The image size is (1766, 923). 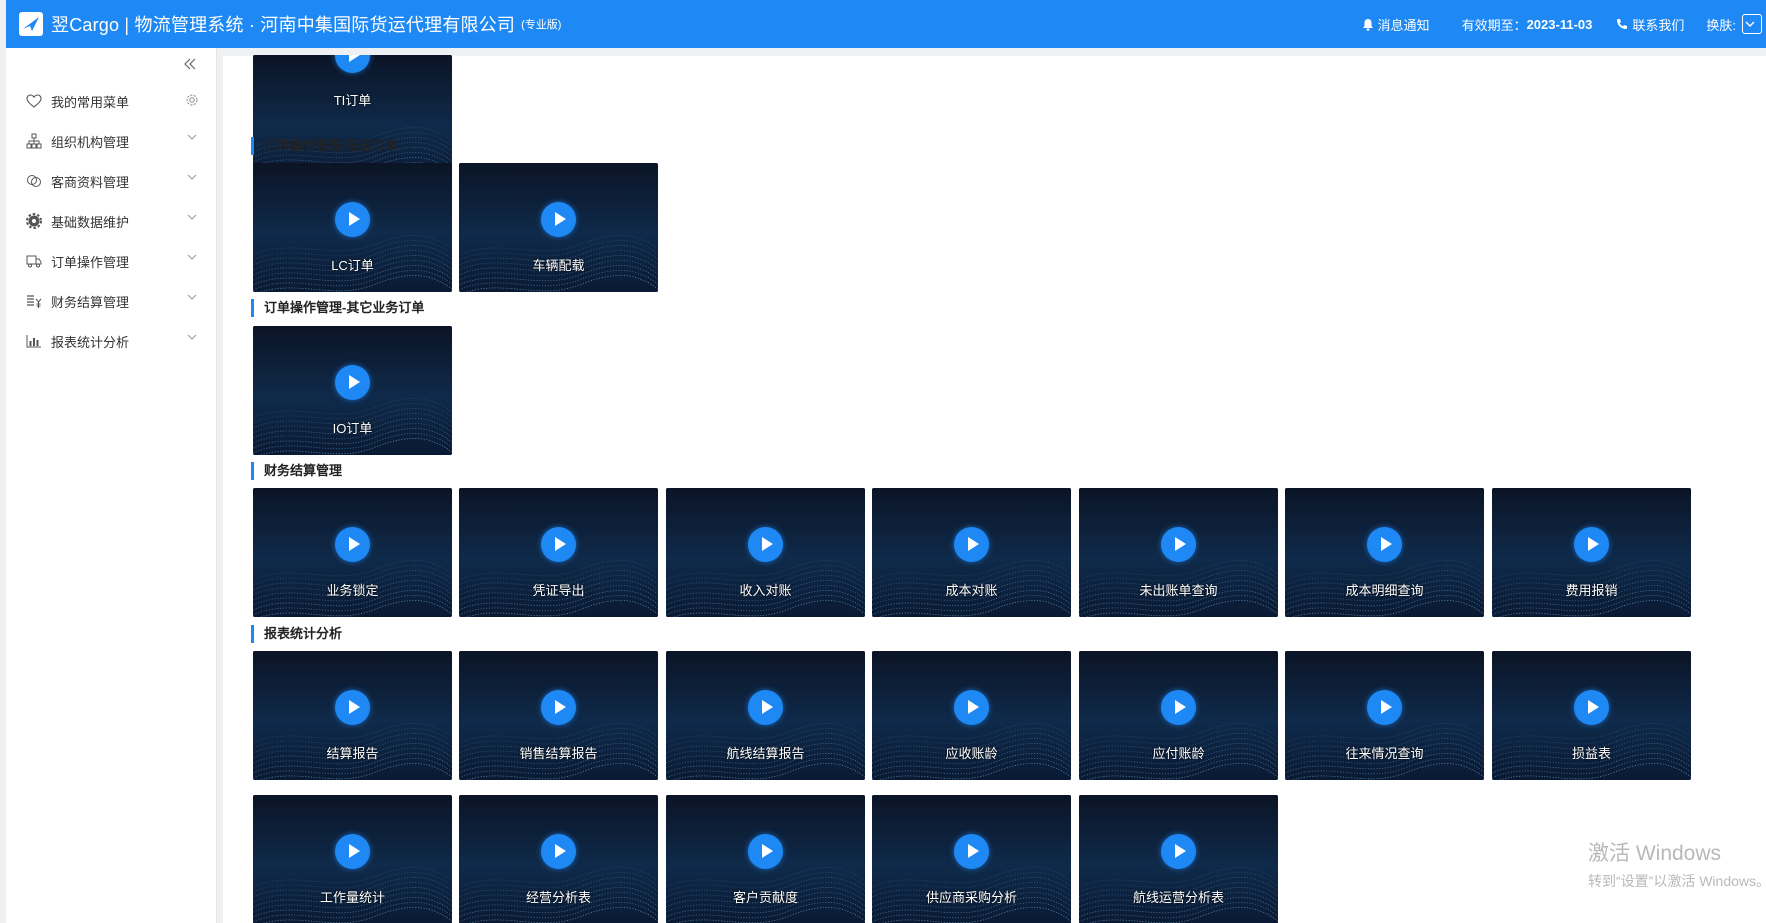 What do you see at coordinates (1384, 753) in the screenshot?
I see `video-card-label: 往来情况查询` at bounding box center [1384, 753].